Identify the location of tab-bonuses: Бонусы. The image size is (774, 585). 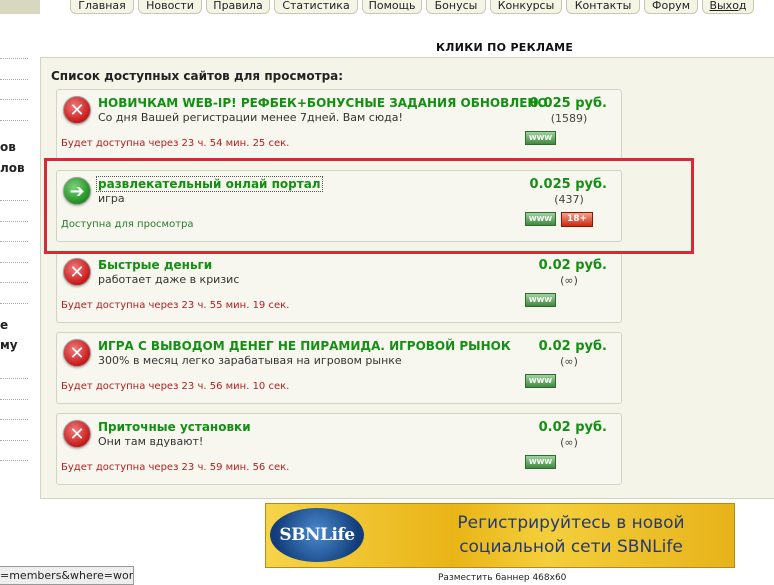
(456, 7).